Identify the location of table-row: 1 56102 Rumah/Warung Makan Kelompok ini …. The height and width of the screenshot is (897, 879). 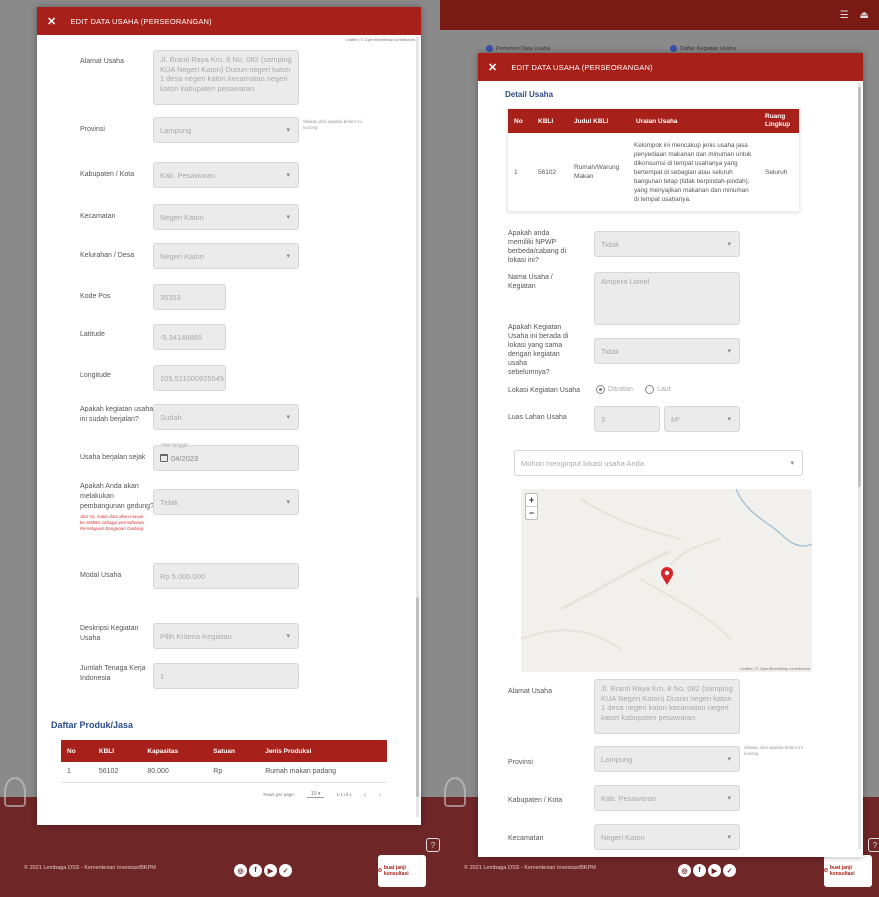
(651, 172).